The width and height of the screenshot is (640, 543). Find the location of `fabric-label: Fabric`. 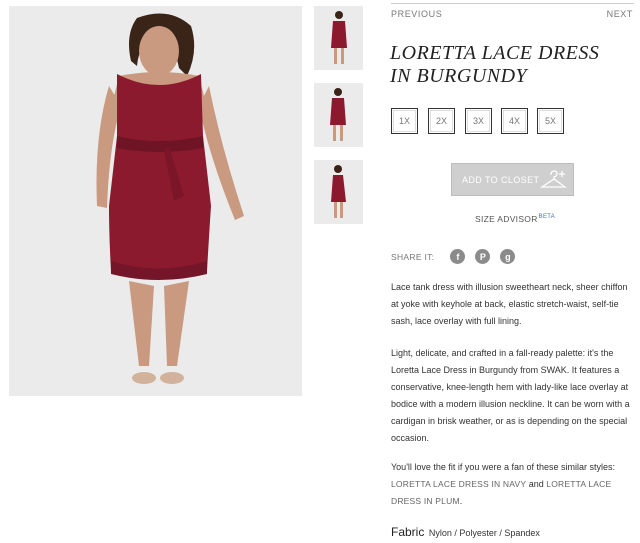

fabric-label: Fabric is located at coordinates (408, 532).